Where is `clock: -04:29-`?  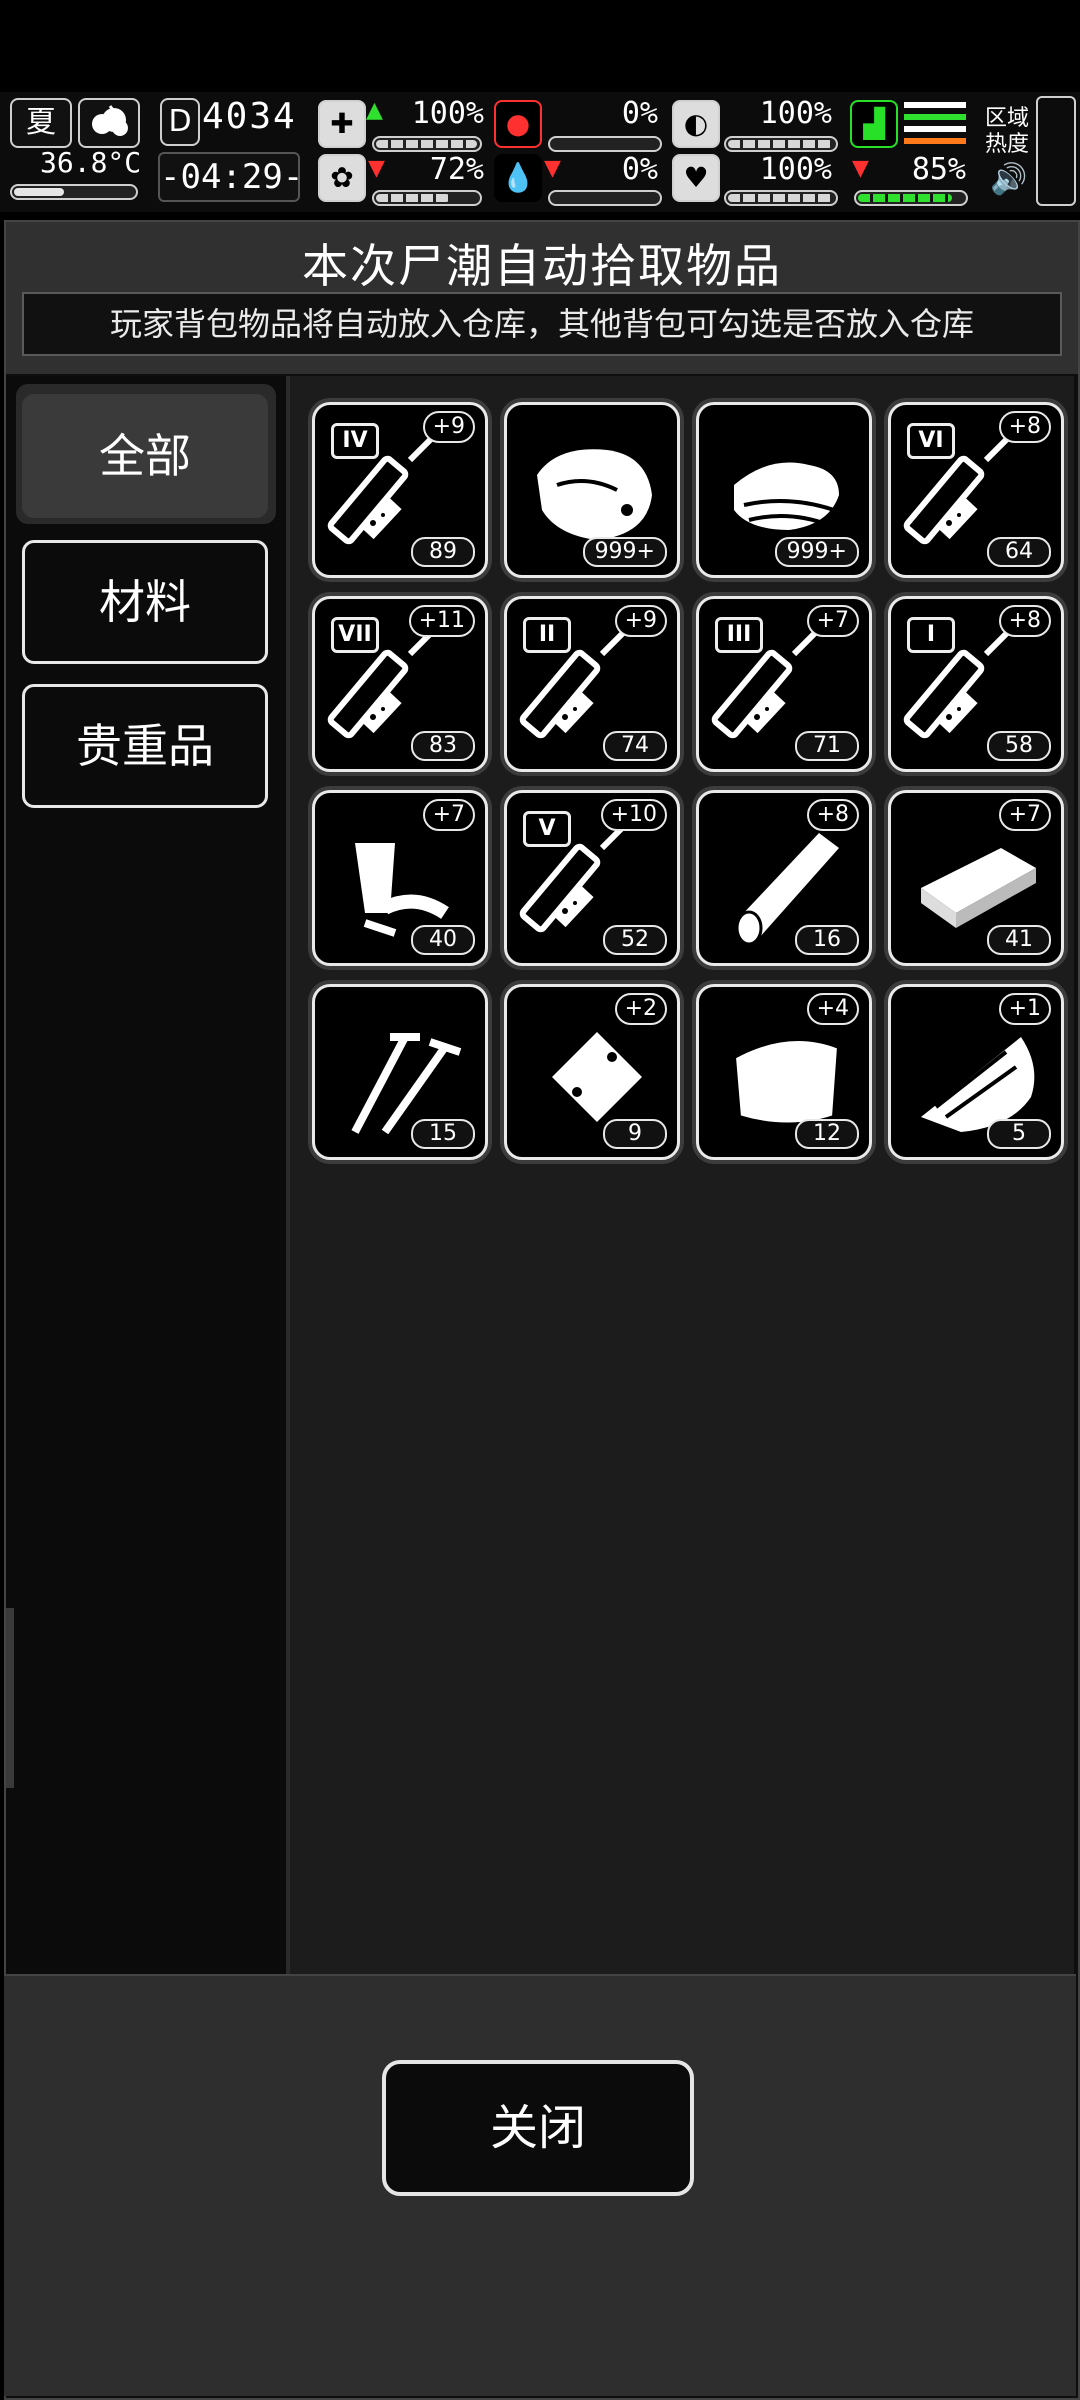
clock: -04:29- is located at coordinates (230, 177).